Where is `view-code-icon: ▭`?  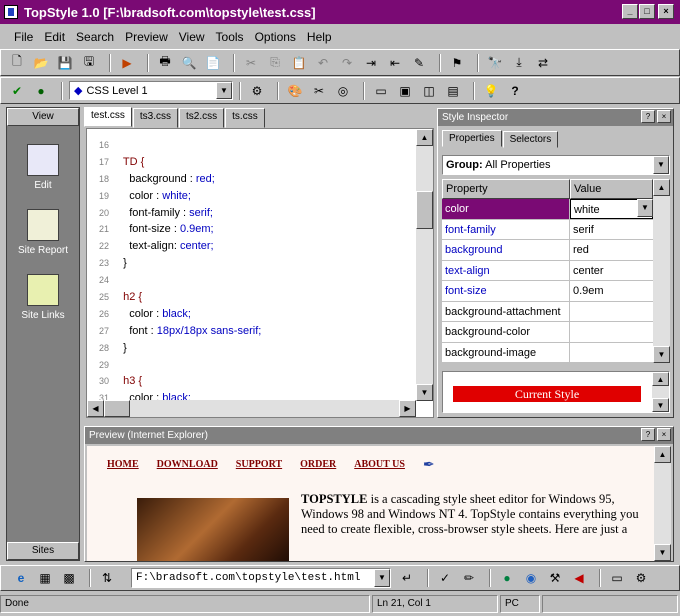
view-code-icon: ▭ is located at coordinates (381, 91).